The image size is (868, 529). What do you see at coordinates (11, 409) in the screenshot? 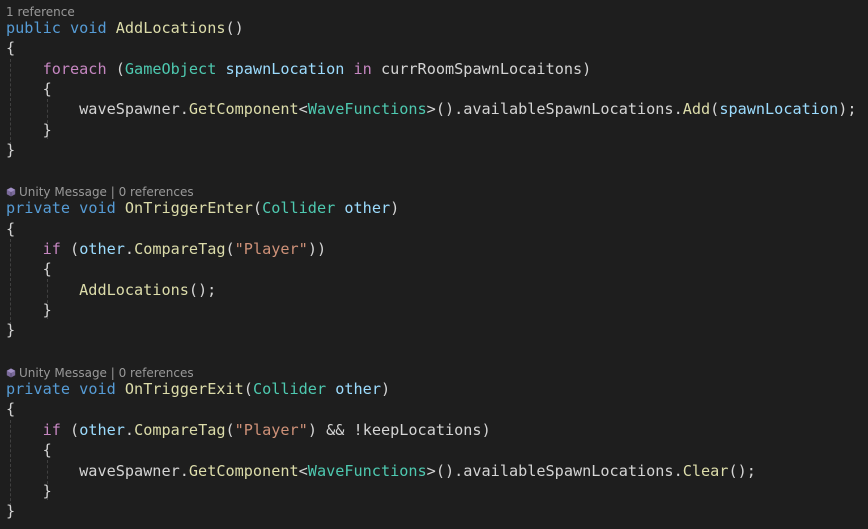
I see `code-line-16: {` at bounding box center [11, 409].